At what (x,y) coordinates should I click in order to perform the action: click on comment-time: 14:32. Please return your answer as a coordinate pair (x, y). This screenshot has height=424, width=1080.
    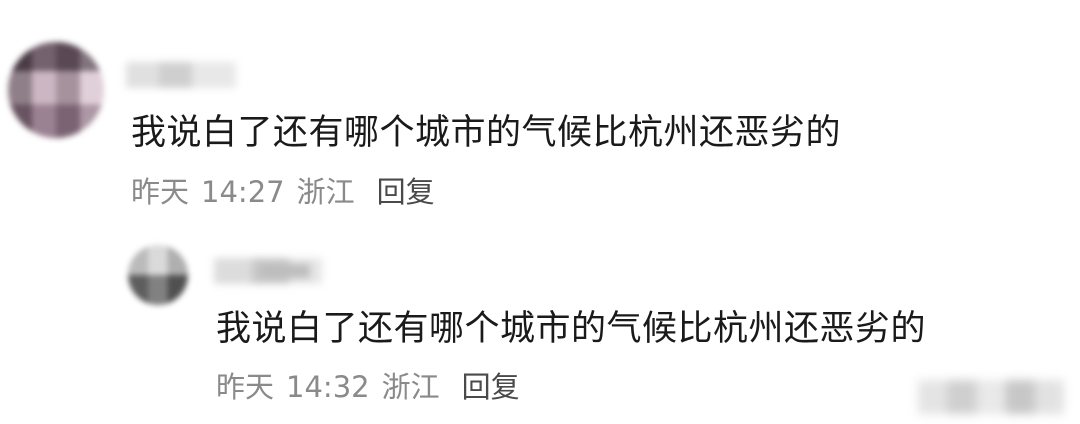
    Looking at the image, I should click on (328, 387).